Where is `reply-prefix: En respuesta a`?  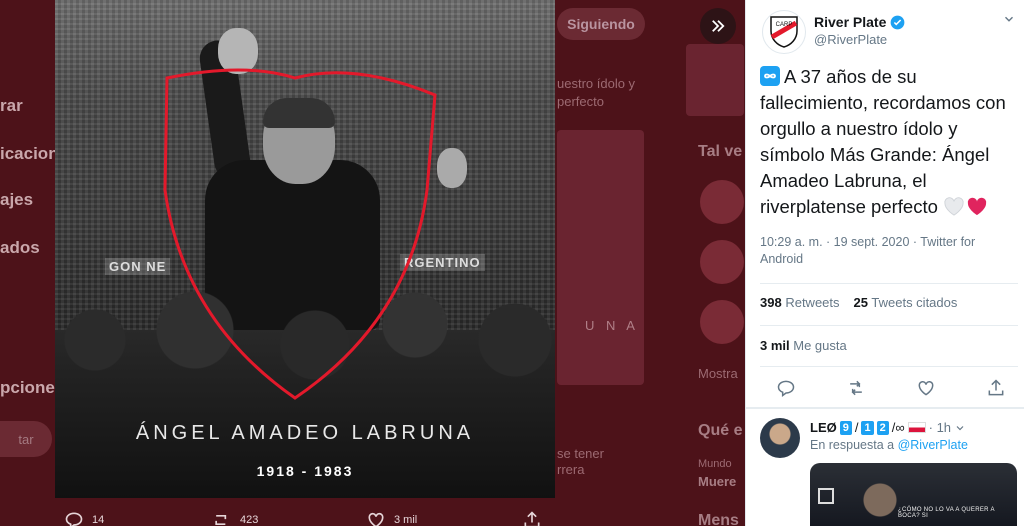 reply-prefix: En respuesta a is located at coordinates (852, 445).